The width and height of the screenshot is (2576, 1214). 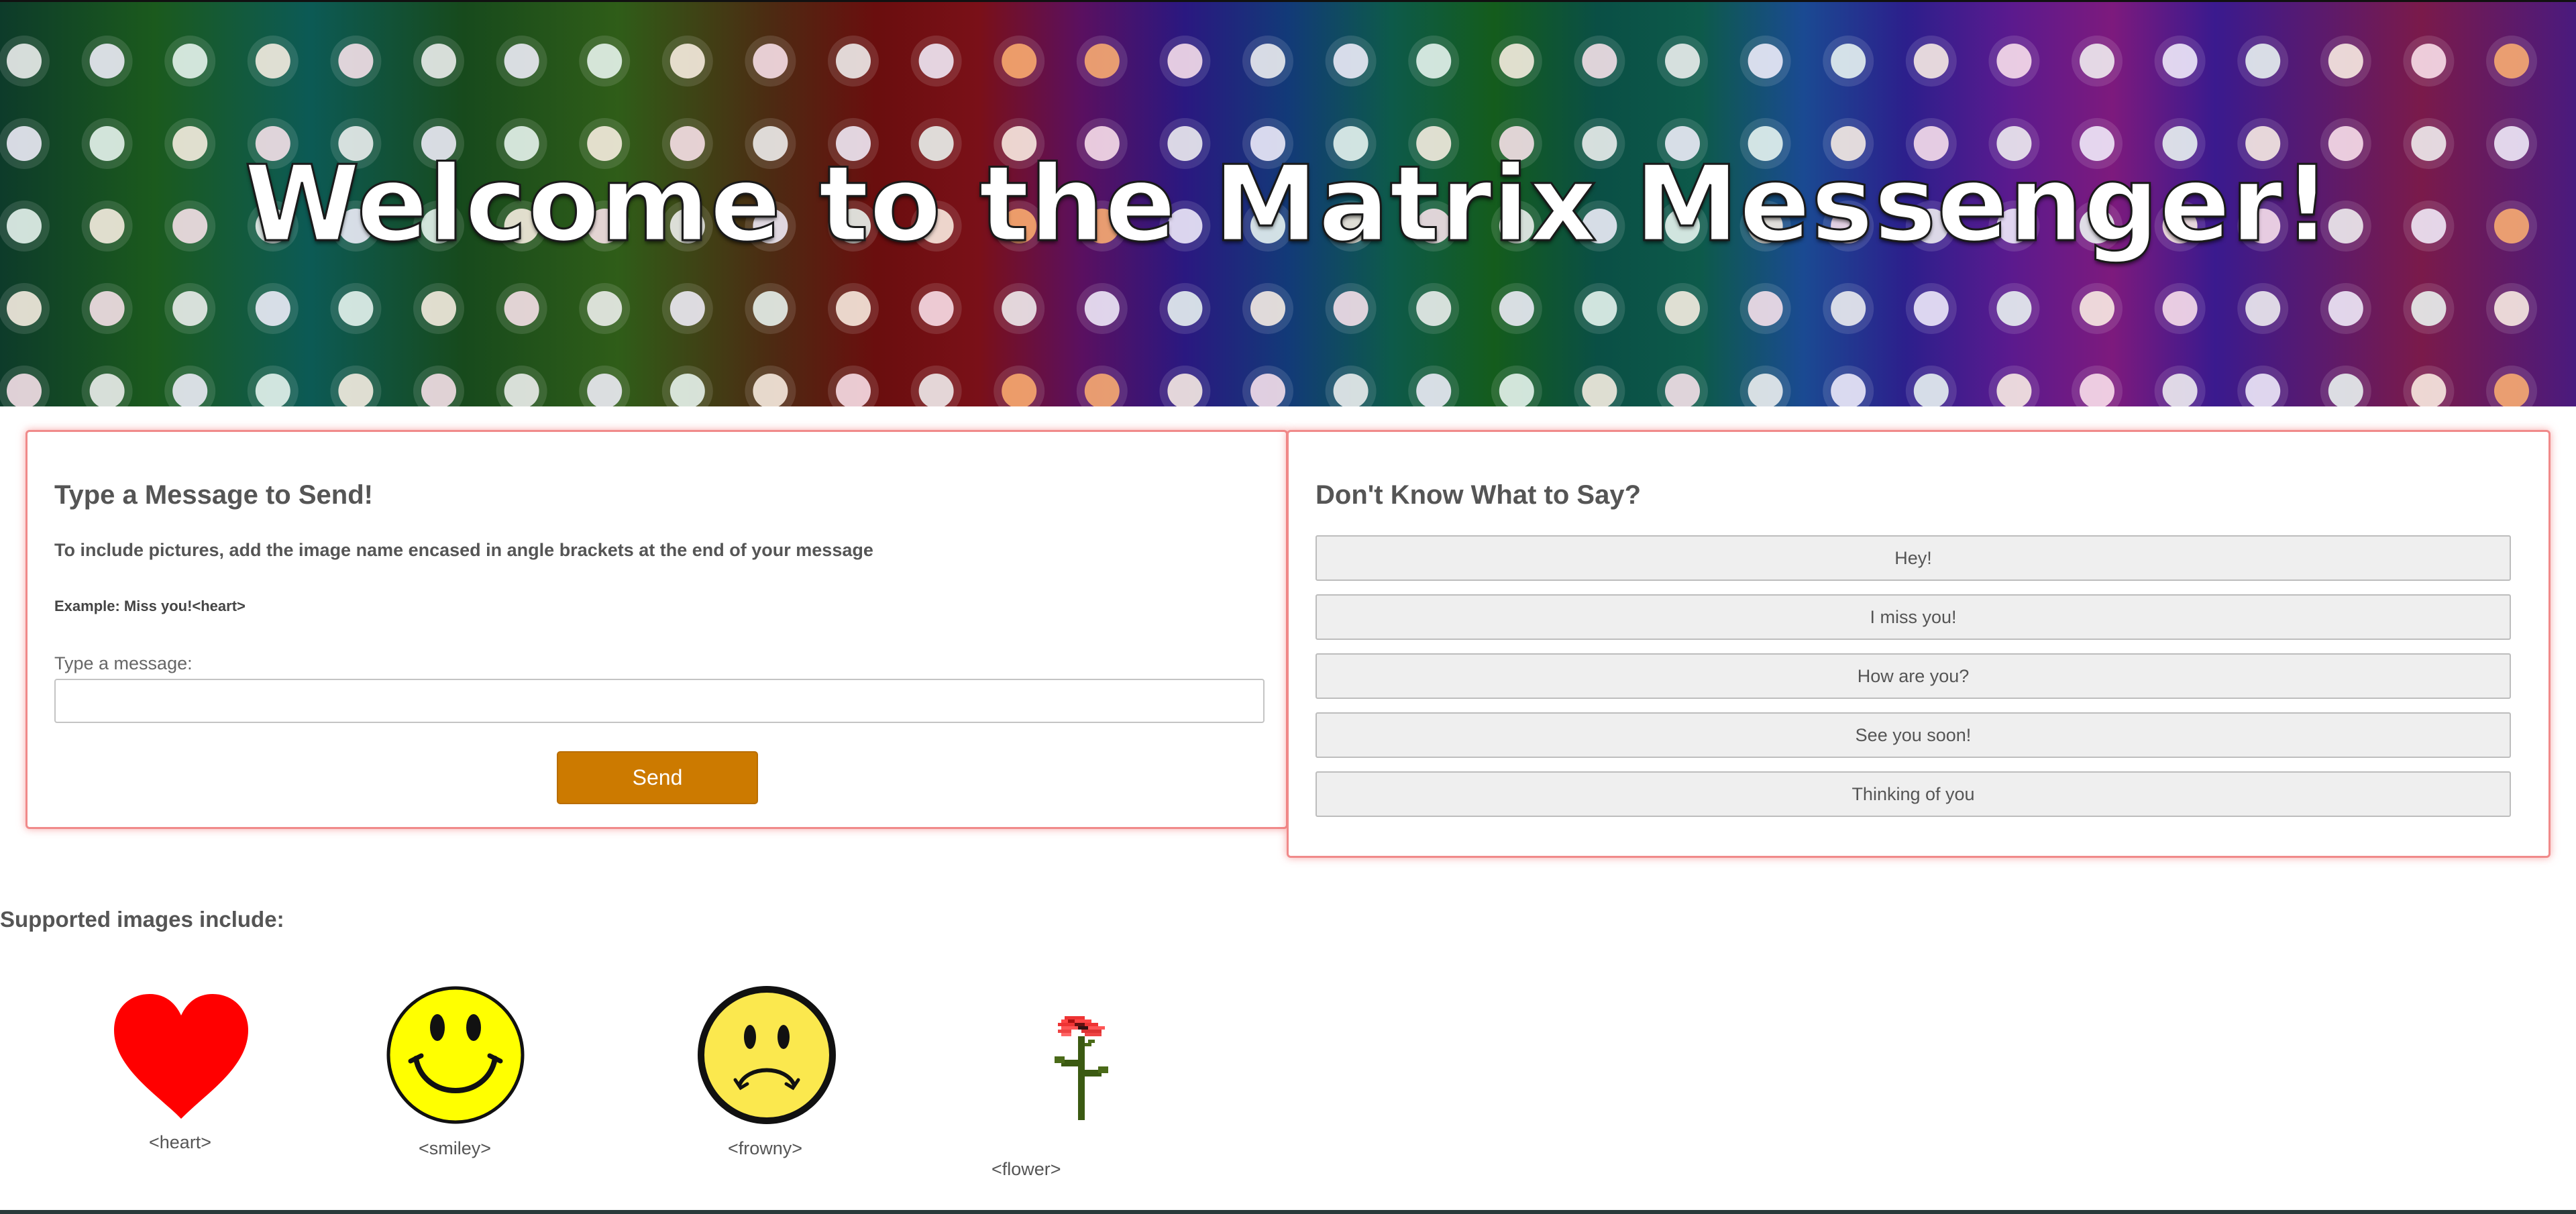 I want to click on send-button: Send, so click(x=657, y=777).